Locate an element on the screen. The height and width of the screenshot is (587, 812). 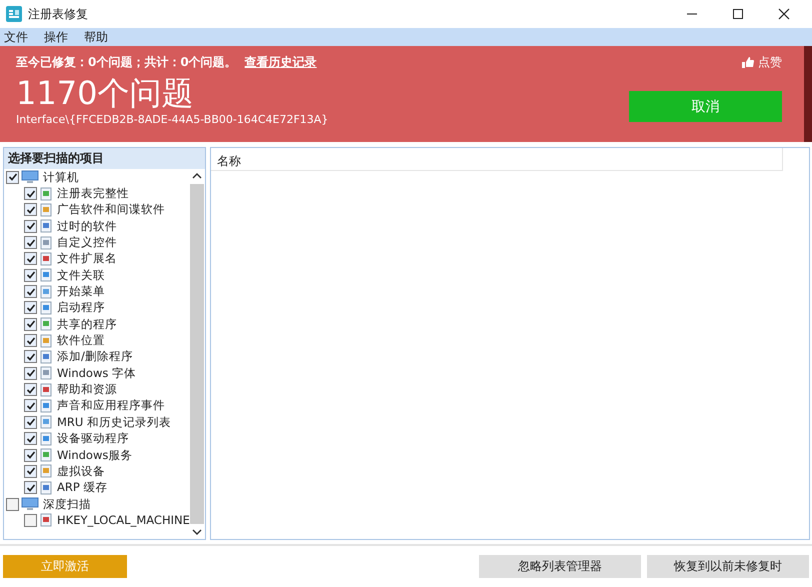
scroll-up-icon is located at coordinates (197, 176).